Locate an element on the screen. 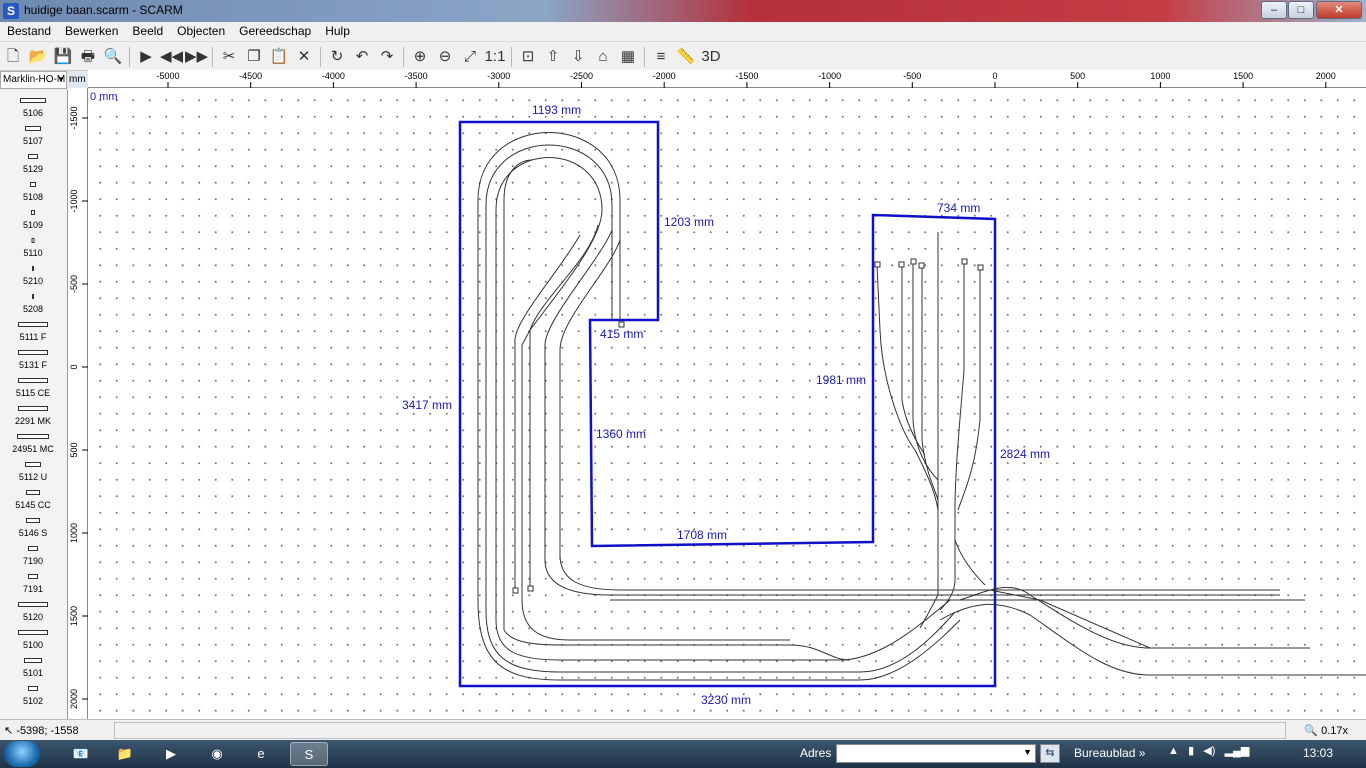 Image resolution: width=1366 pixels, height=768 pixels. scarm-app-icon: S is located at coordinates (11, 11).